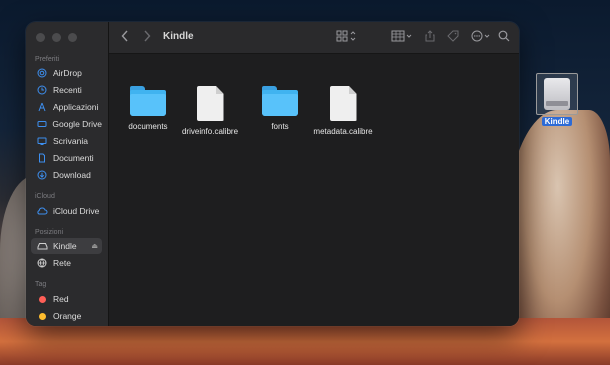 Image resolution: width=610 pixels, height=365 pixels. Describe the element at coordinates (504, 36) in the screenshot. I see `search-icon` at that location.